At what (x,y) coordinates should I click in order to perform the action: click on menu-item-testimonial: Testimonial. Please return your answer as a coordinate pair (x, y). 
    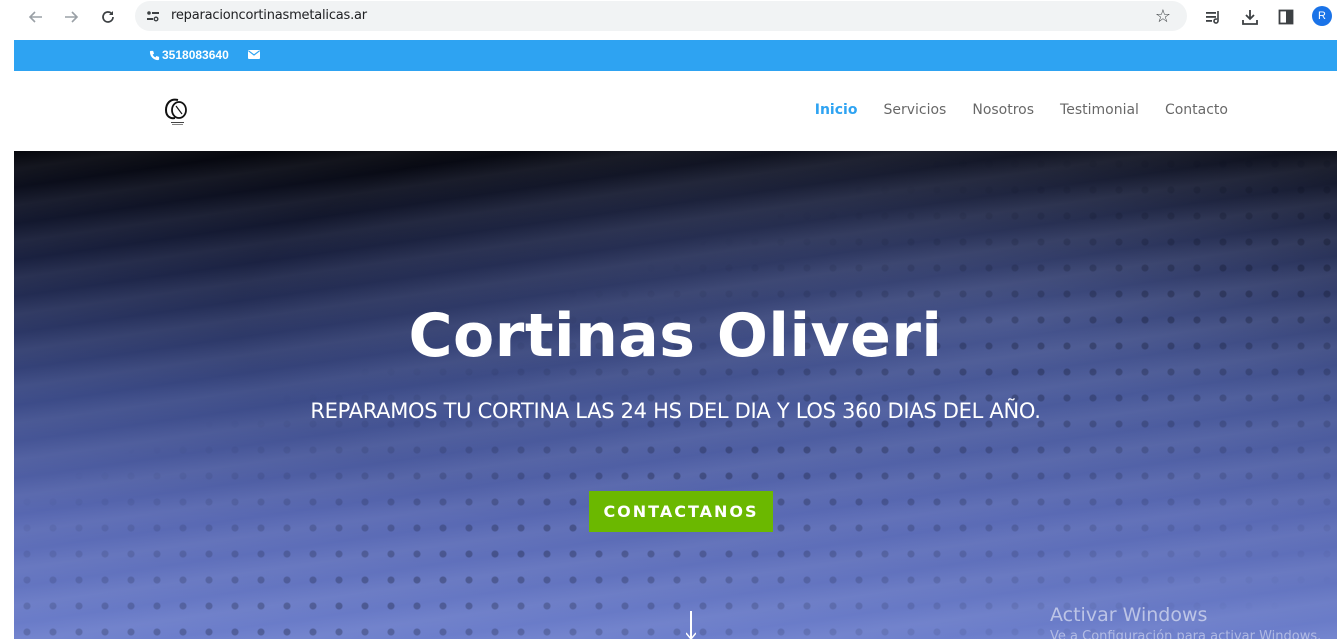
    Looking at the image, I should click on (1099, 110).